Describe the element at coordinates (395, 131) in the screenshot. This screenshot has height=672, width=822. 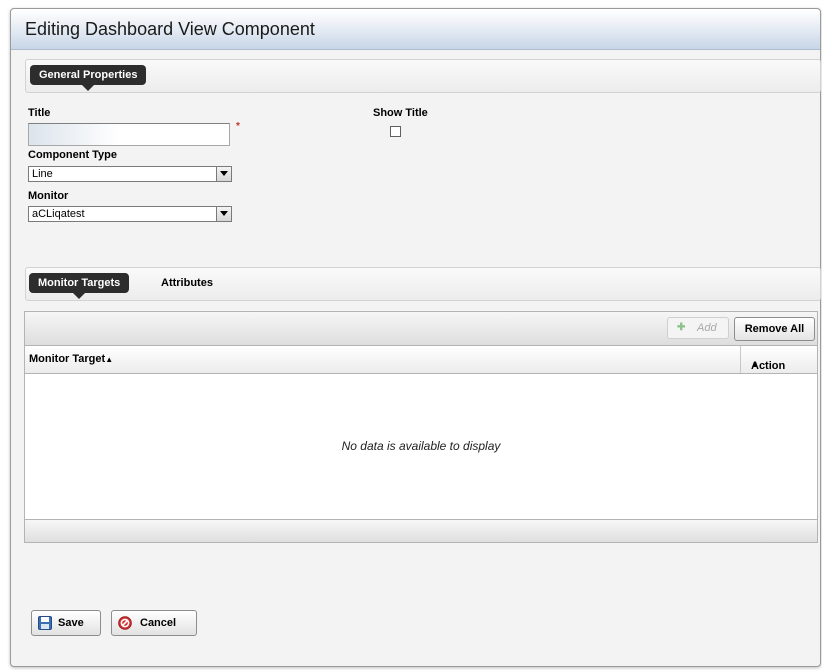
I see `show-title-checkbox` at that location.